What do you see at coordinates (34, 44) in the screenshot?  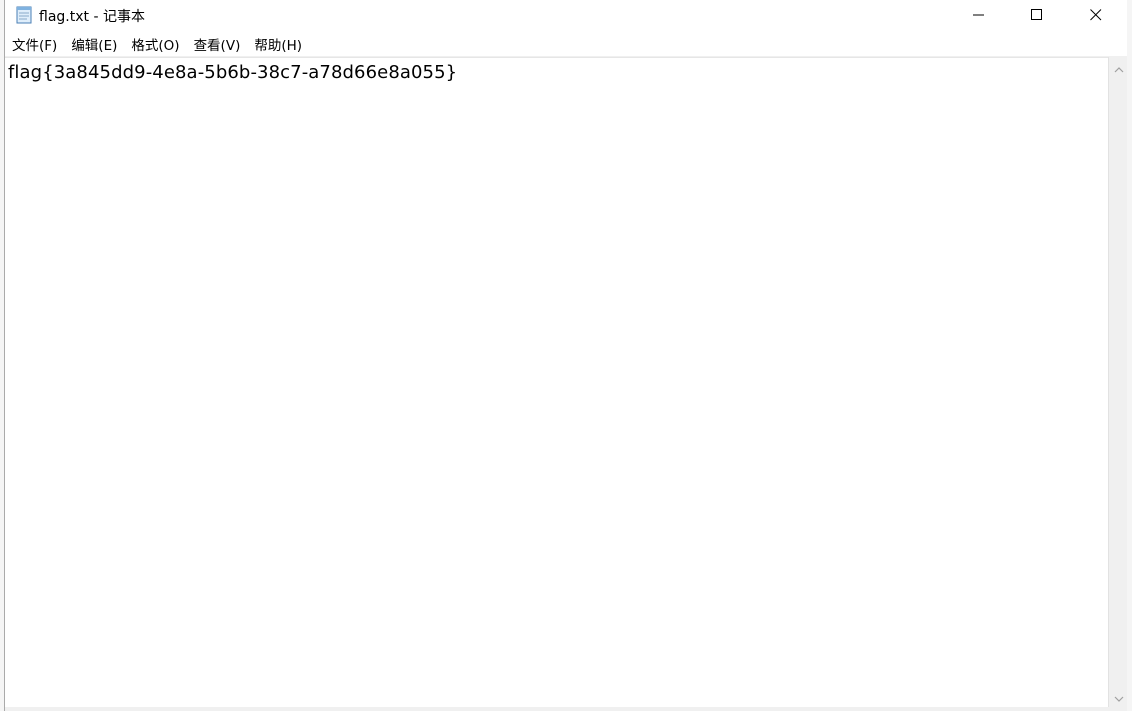 I see `menu-file: 文件(F)` at bounding box center [34, 44].